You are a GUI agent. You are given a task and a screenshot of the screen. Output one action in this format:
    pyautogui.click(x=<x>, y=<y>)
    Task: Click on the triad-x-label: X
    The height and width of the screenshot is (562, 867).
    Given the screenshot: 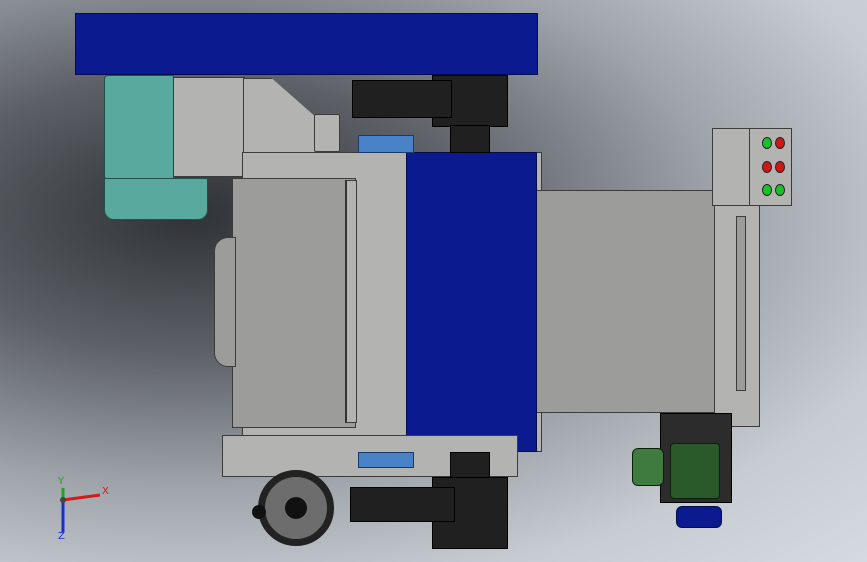 What is the action you would take?
    pyautogui.click(x=105, y=491)
    